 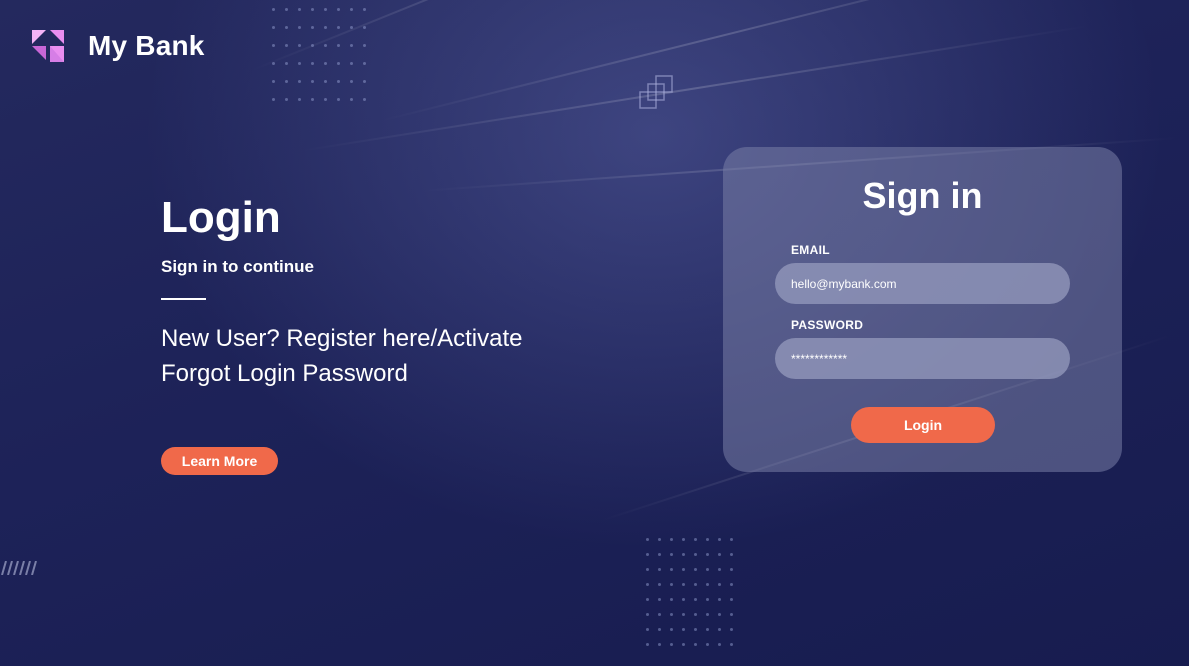 I want to click on dot-grid-decoration, so click(x=689, y=592).